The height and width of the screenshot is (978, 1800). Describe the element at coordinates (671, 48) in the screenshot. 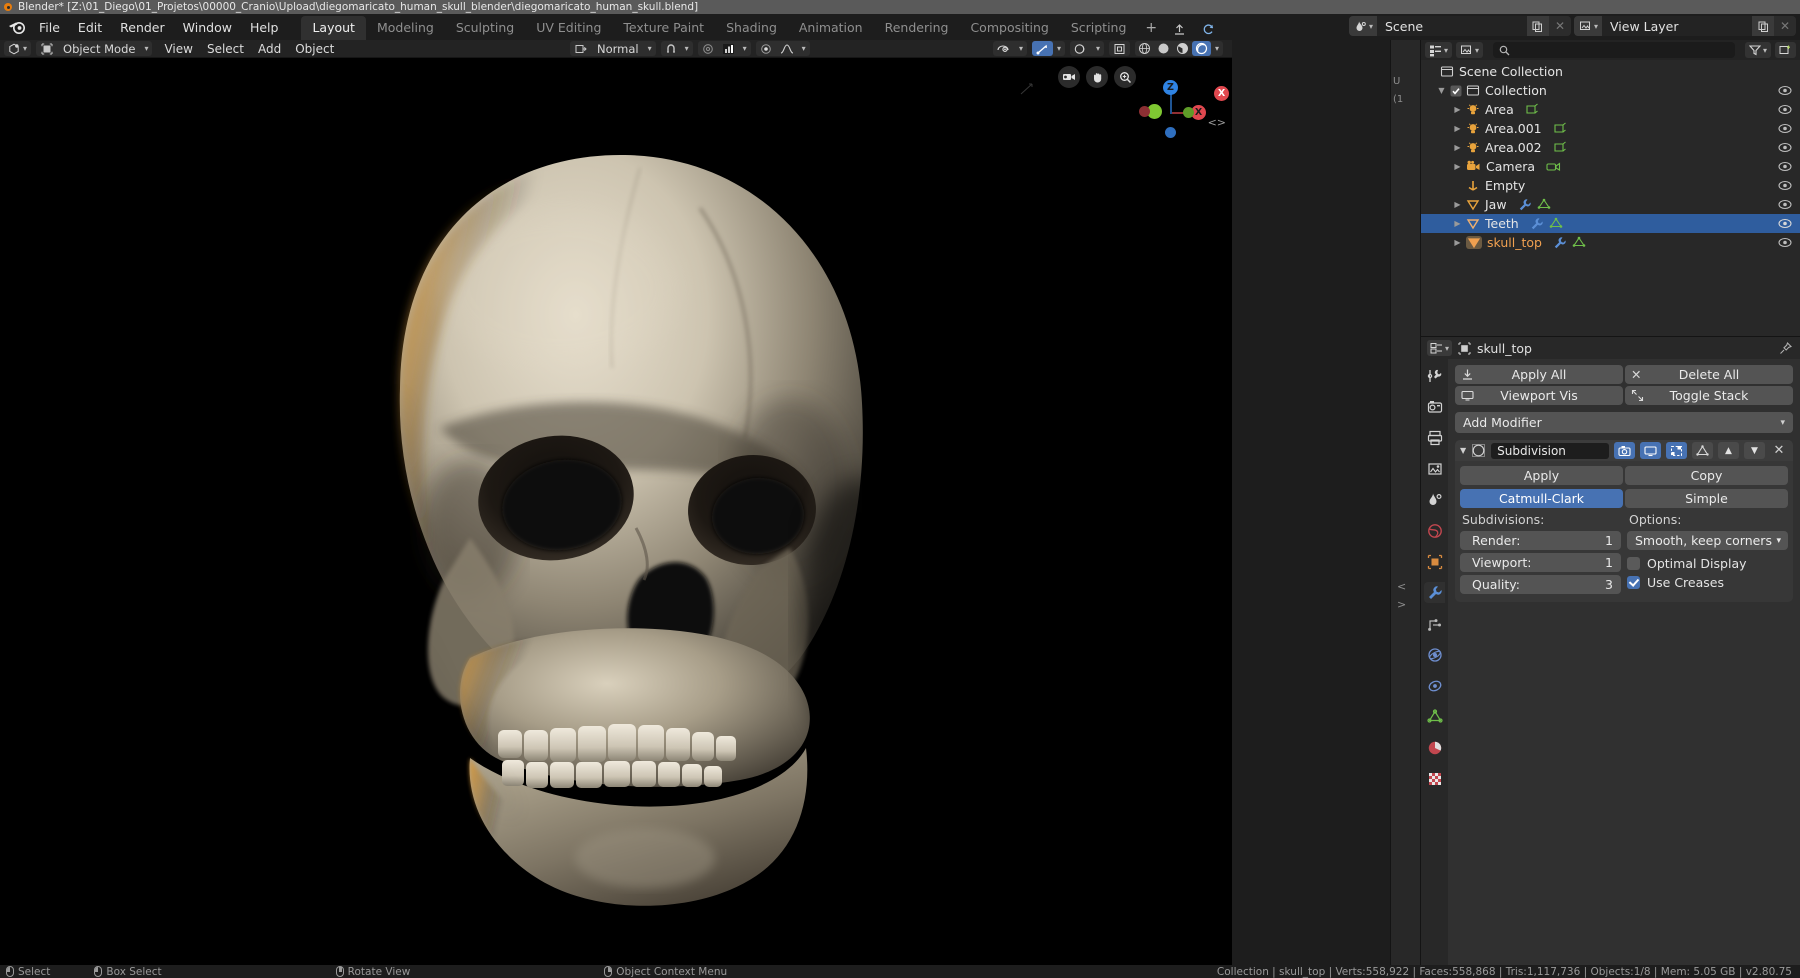

I see `magnet-icon` at that location.